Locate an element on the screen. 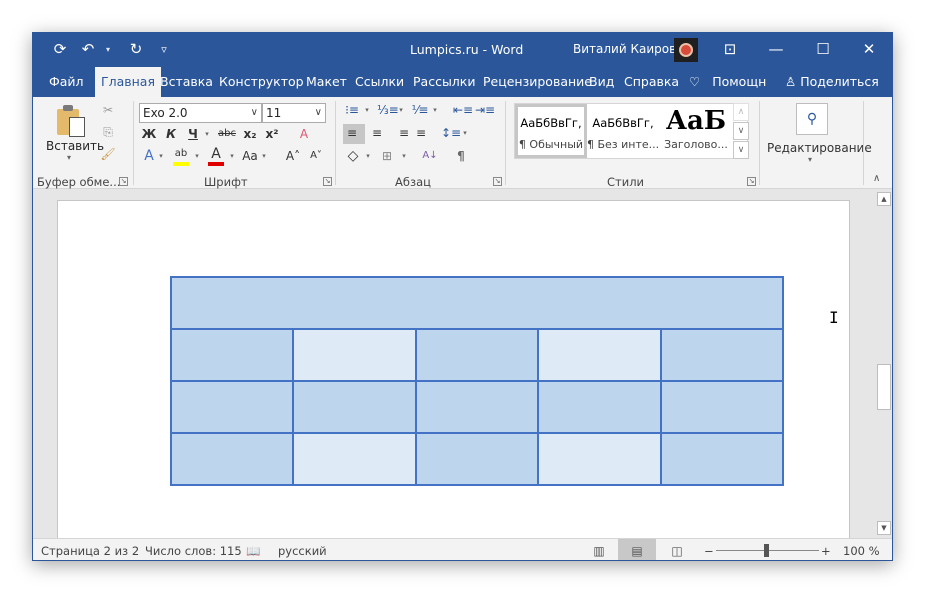 Image resolution: width=925 pixels, height=593 pixels. autosave-icon: ⟳ is located at coordinates (60, 49).